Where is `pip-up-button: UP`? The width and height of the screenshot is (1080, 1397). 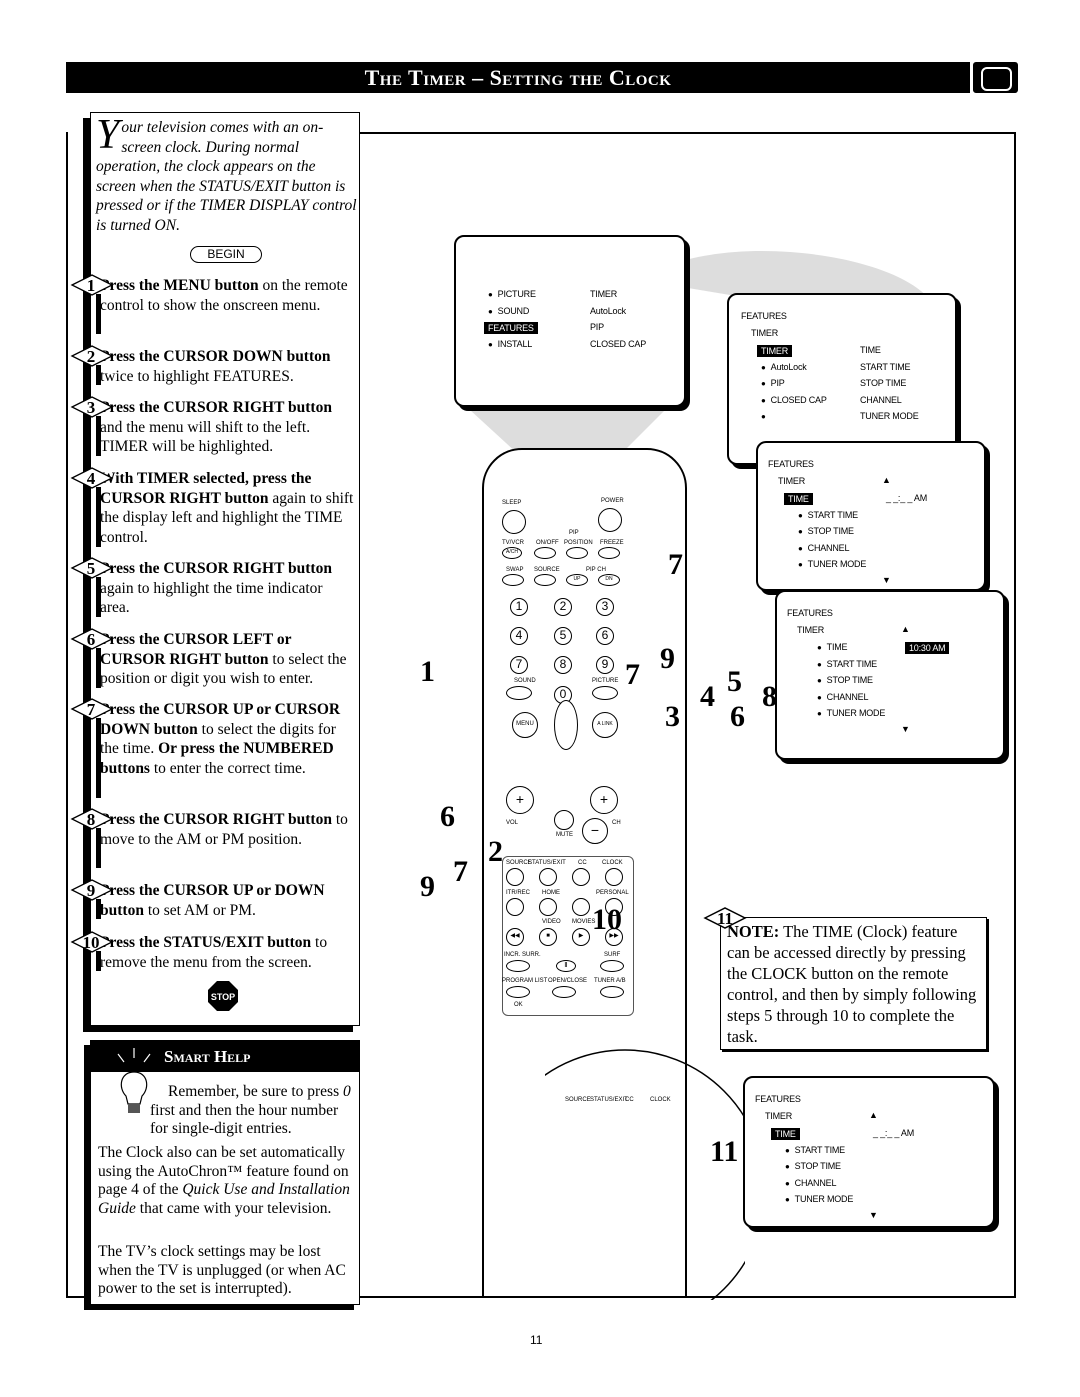
pip-up-button: UP is located at coordinates (577, 580).